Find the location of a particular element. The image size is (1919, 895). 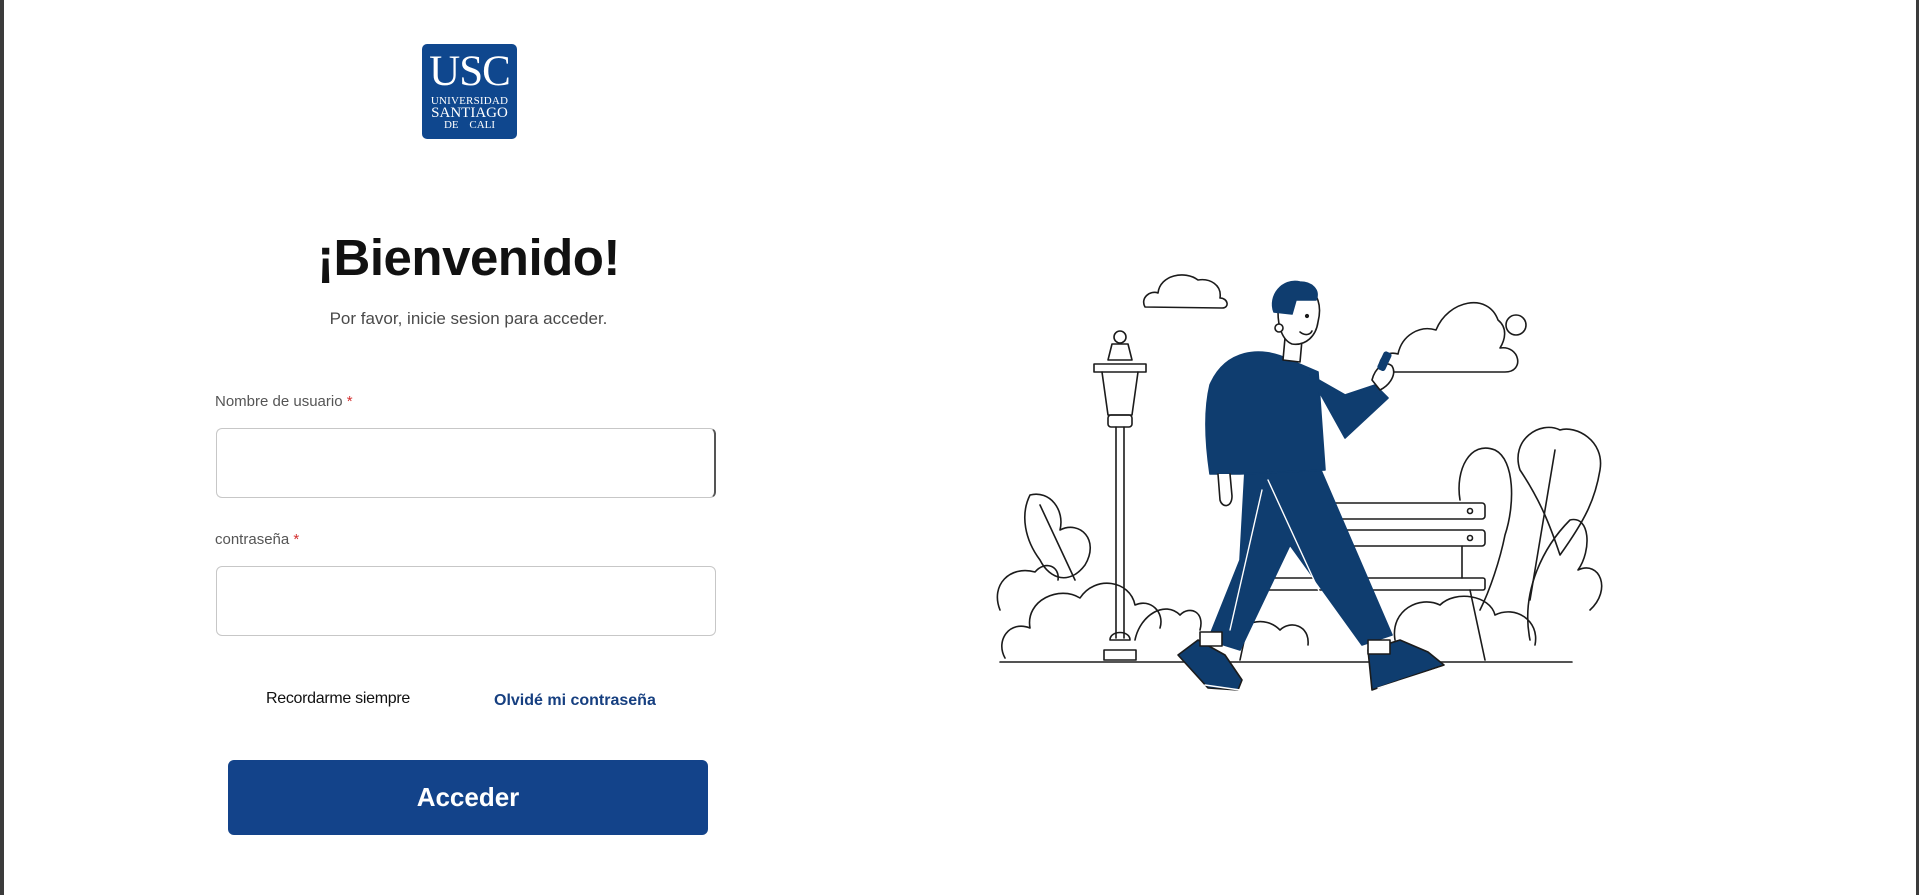

page-title: ¡Bienvenido! is located at coordinates (468, 257).